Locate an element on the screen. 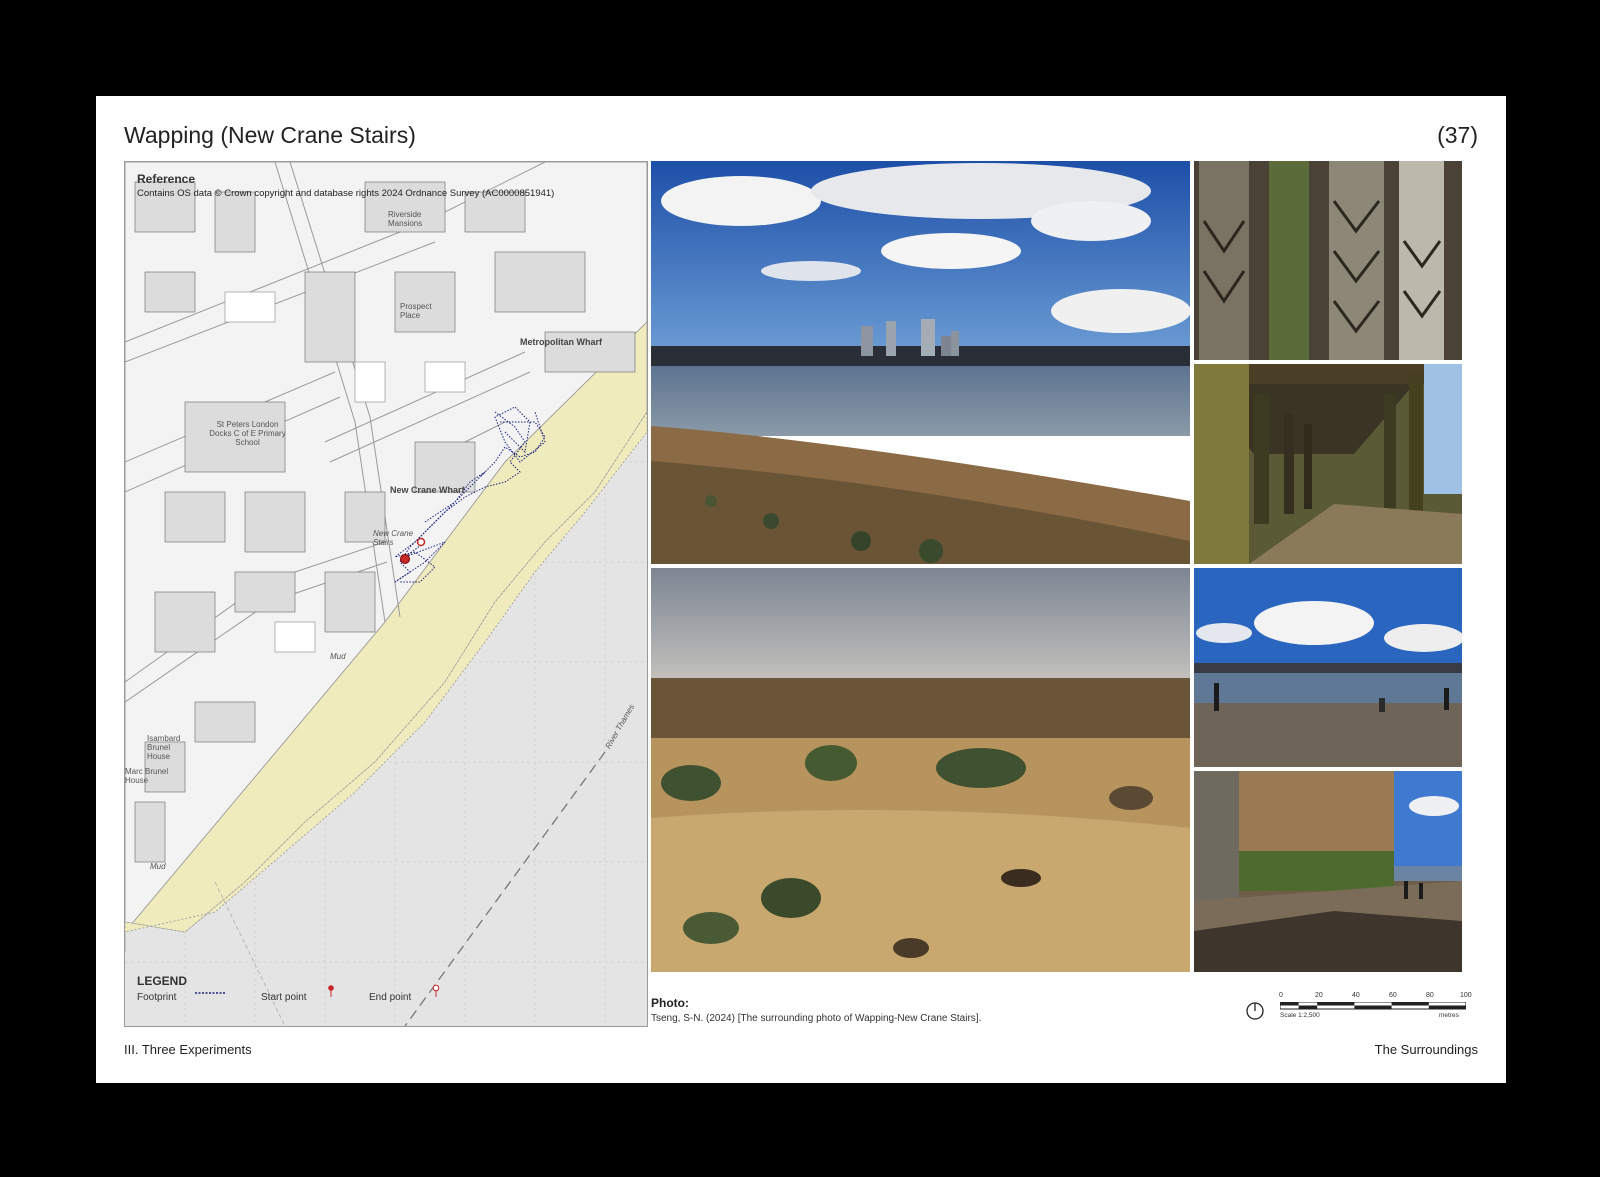  label-new-crane-wharf: New Crane Wharf is located at coordinates (427, 490).